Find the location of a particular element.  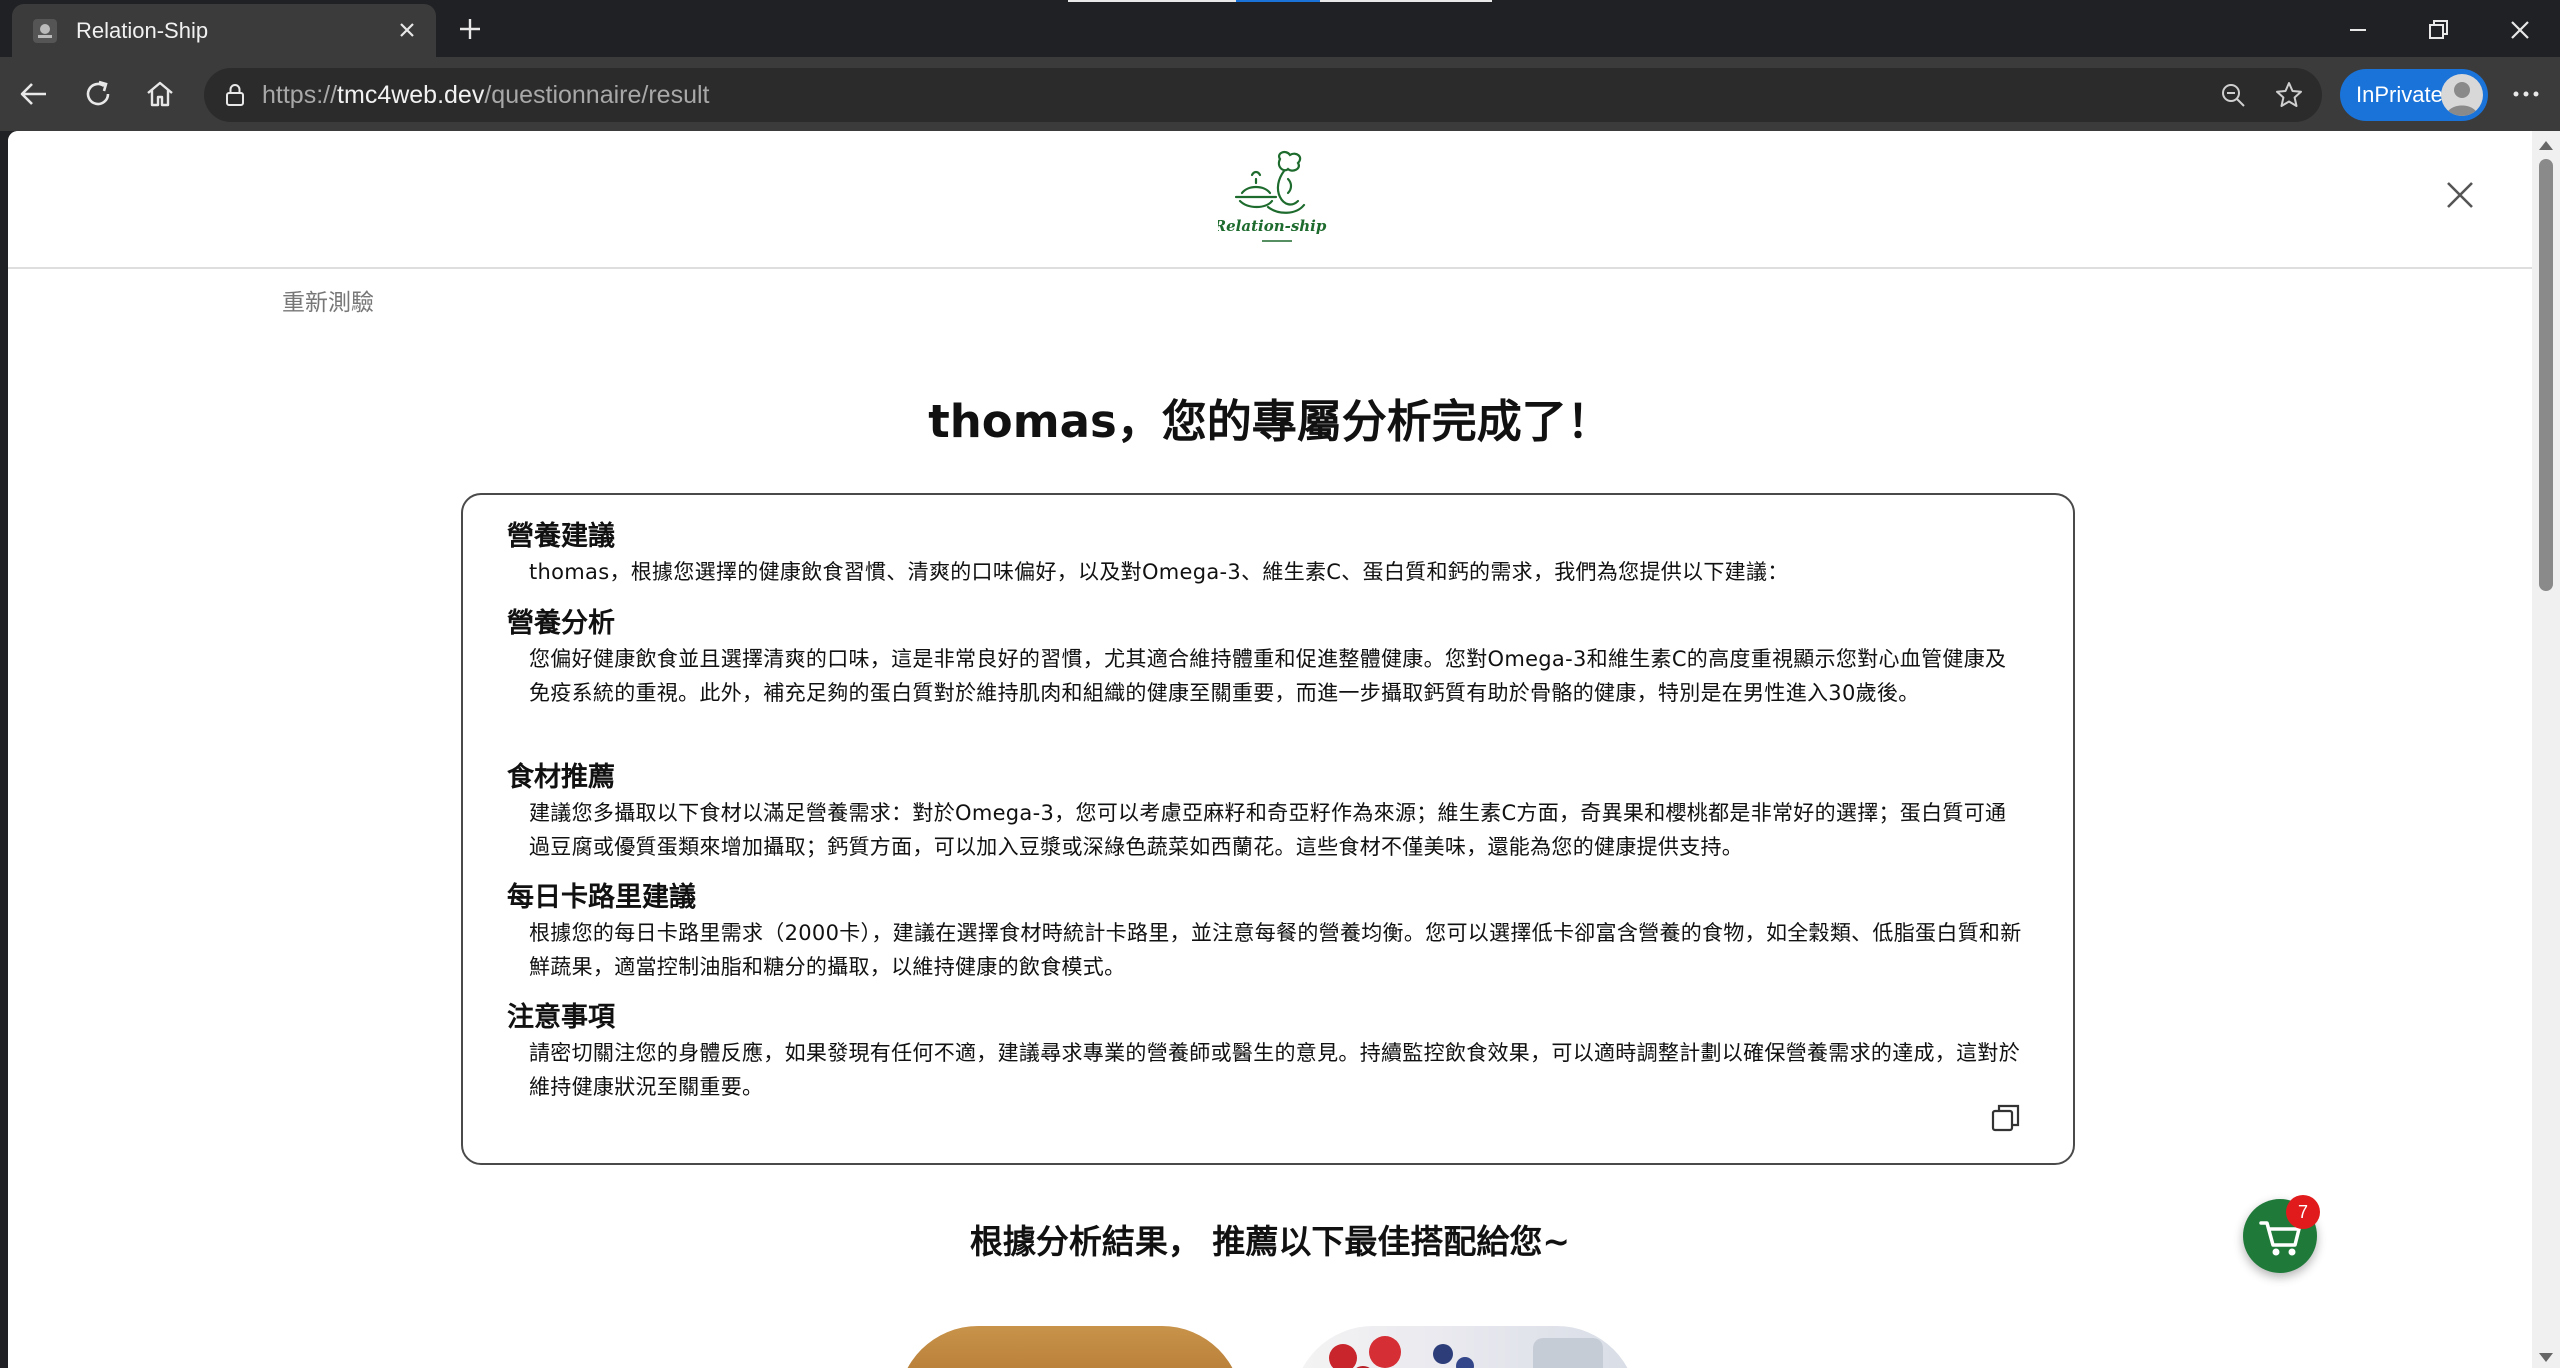

result-title: thomas，您的專屬分析完成了！ is located at coordinates (1270, 421).